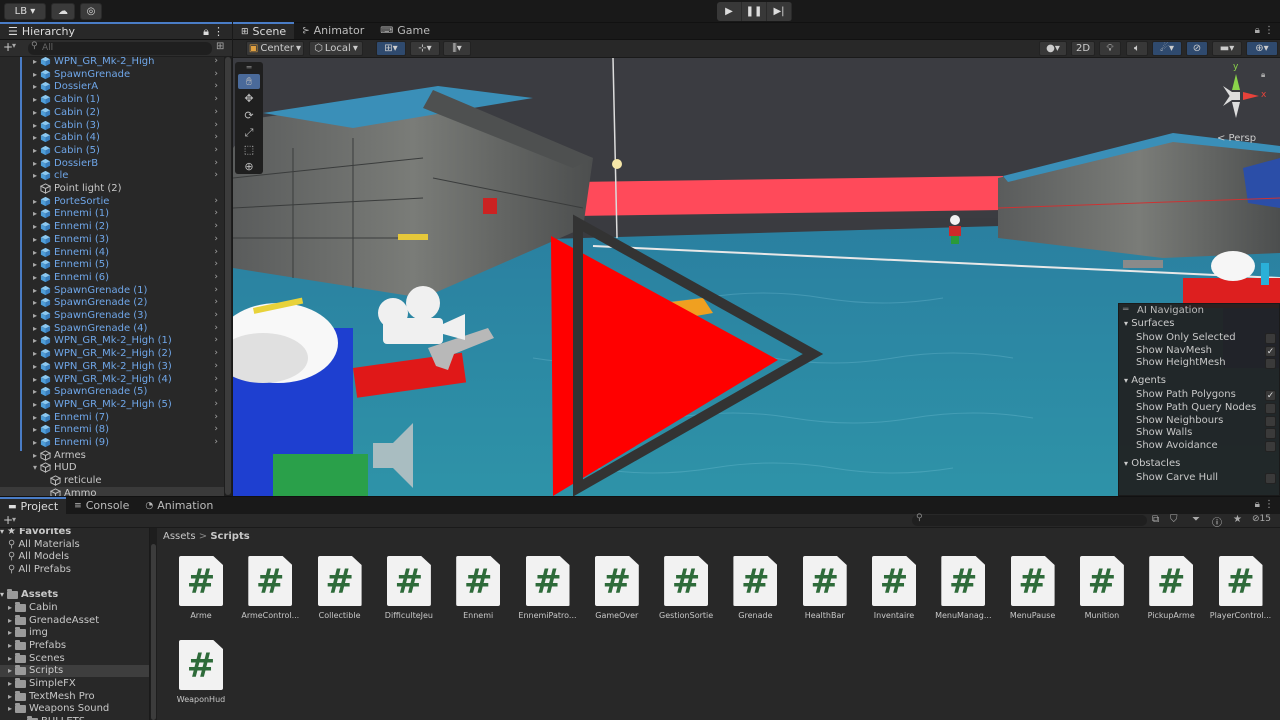 The height and width of the screenshot is (720, 1280). Describe the element at coordinates (14, 519) in the screenshot. I see `project-add-chevron-icon: ▾` at that location.